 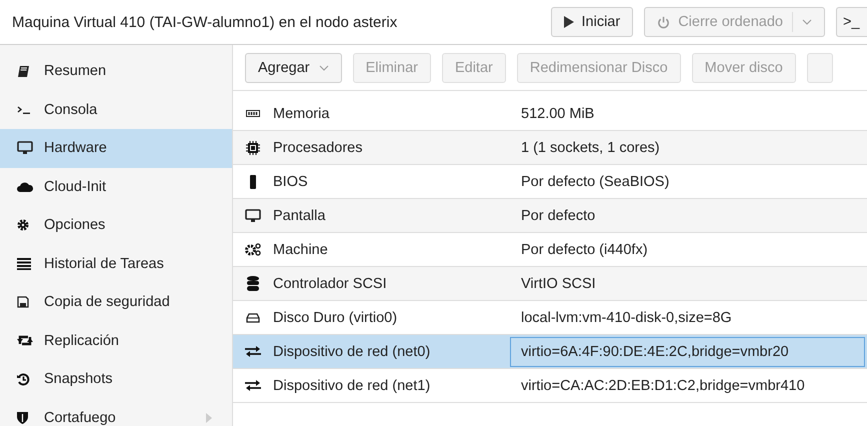 I want to click on window-title: Maquina Virtual 410 (TAI-GW-alumno1) en el nodo asterix, so click(x=205, y=22).